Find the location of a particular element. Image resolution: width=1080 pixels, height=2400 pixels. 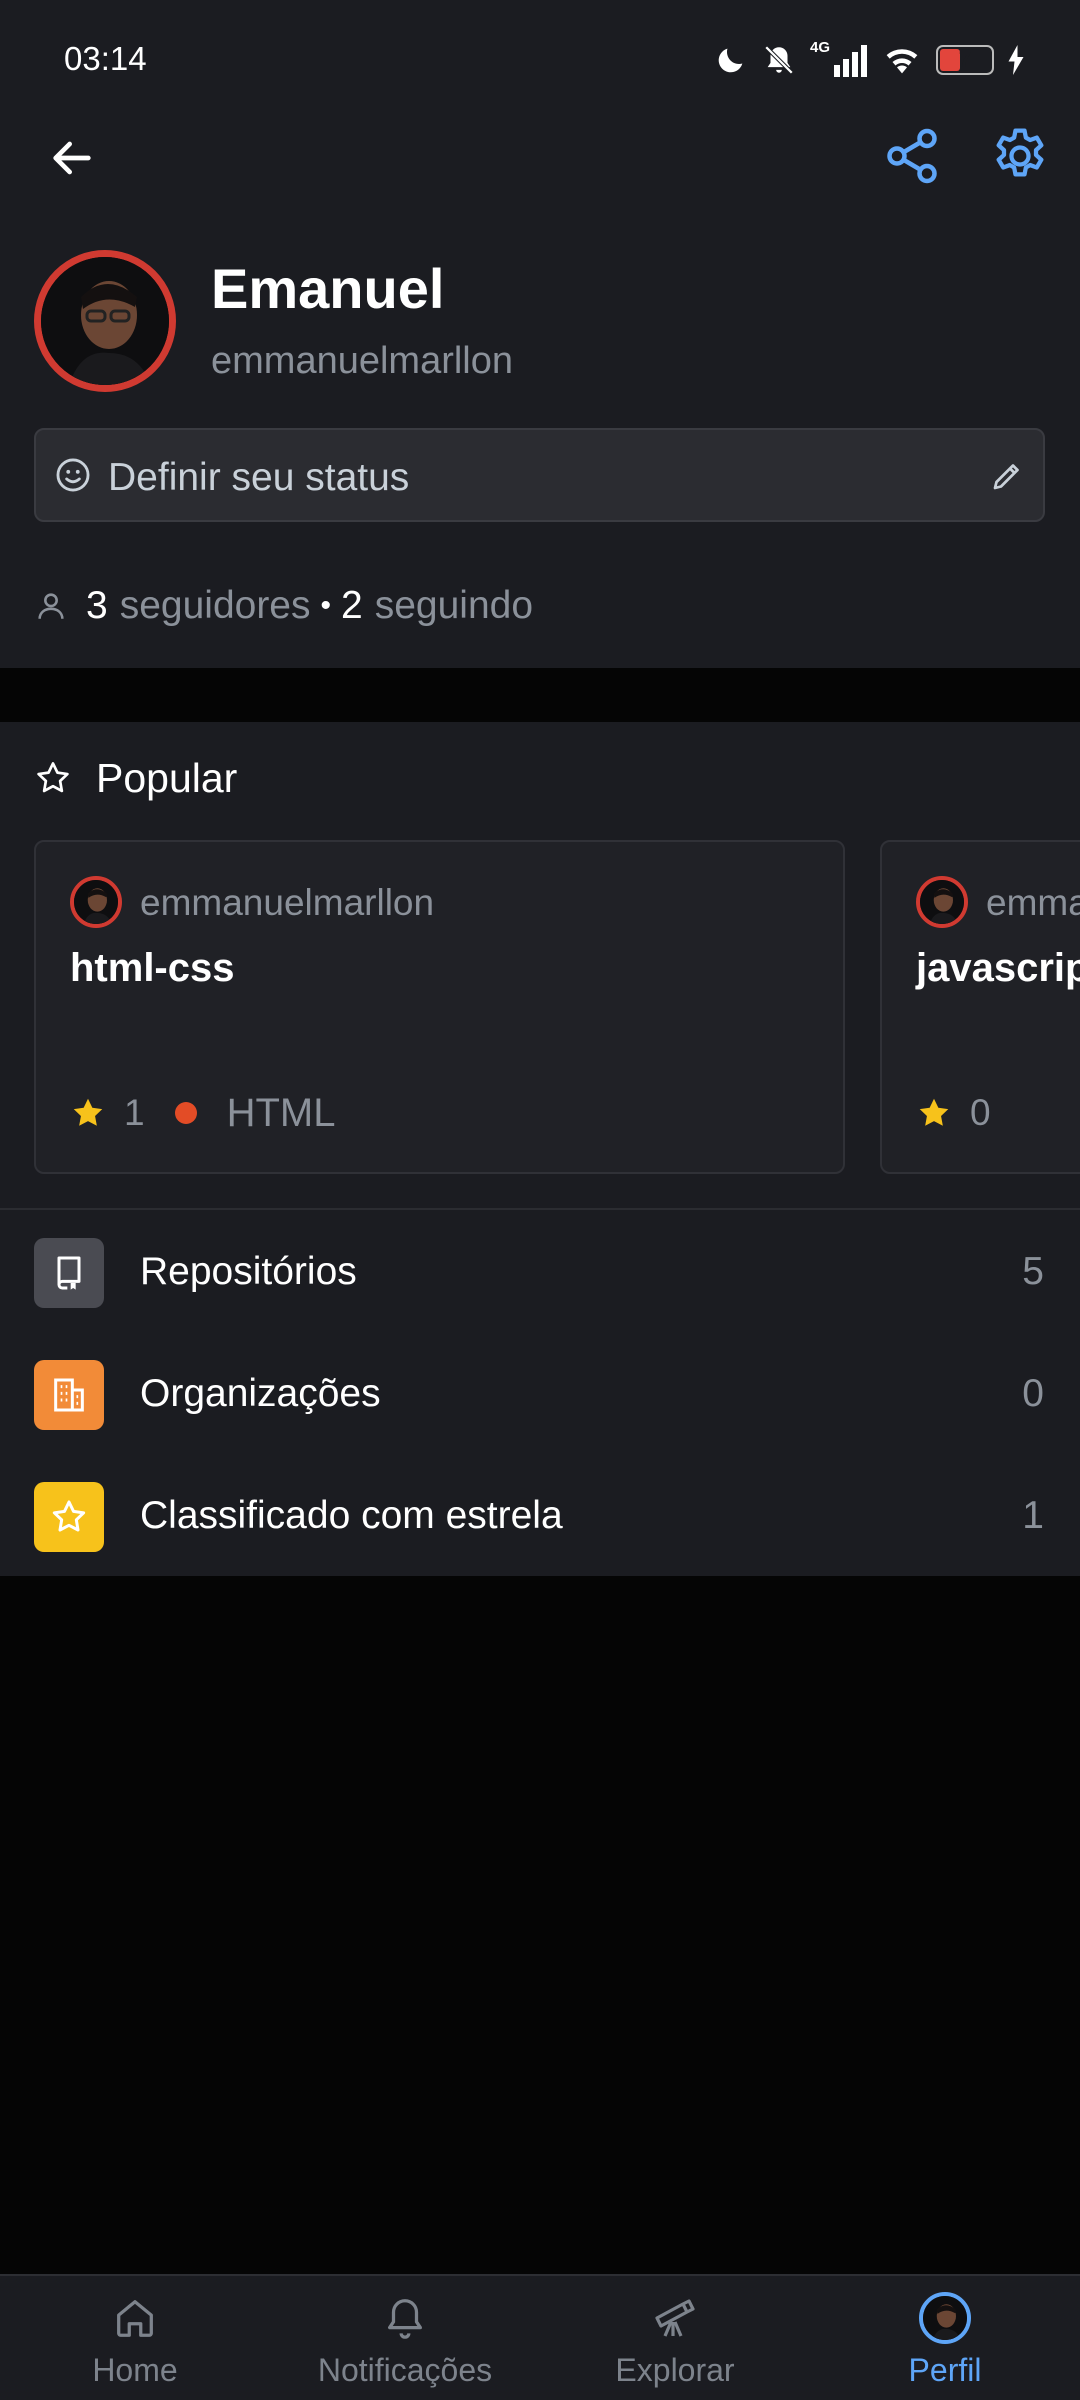

repo-card: emmanuelmarllon html-css 1 HTML is located at coordinates (439, 1007).